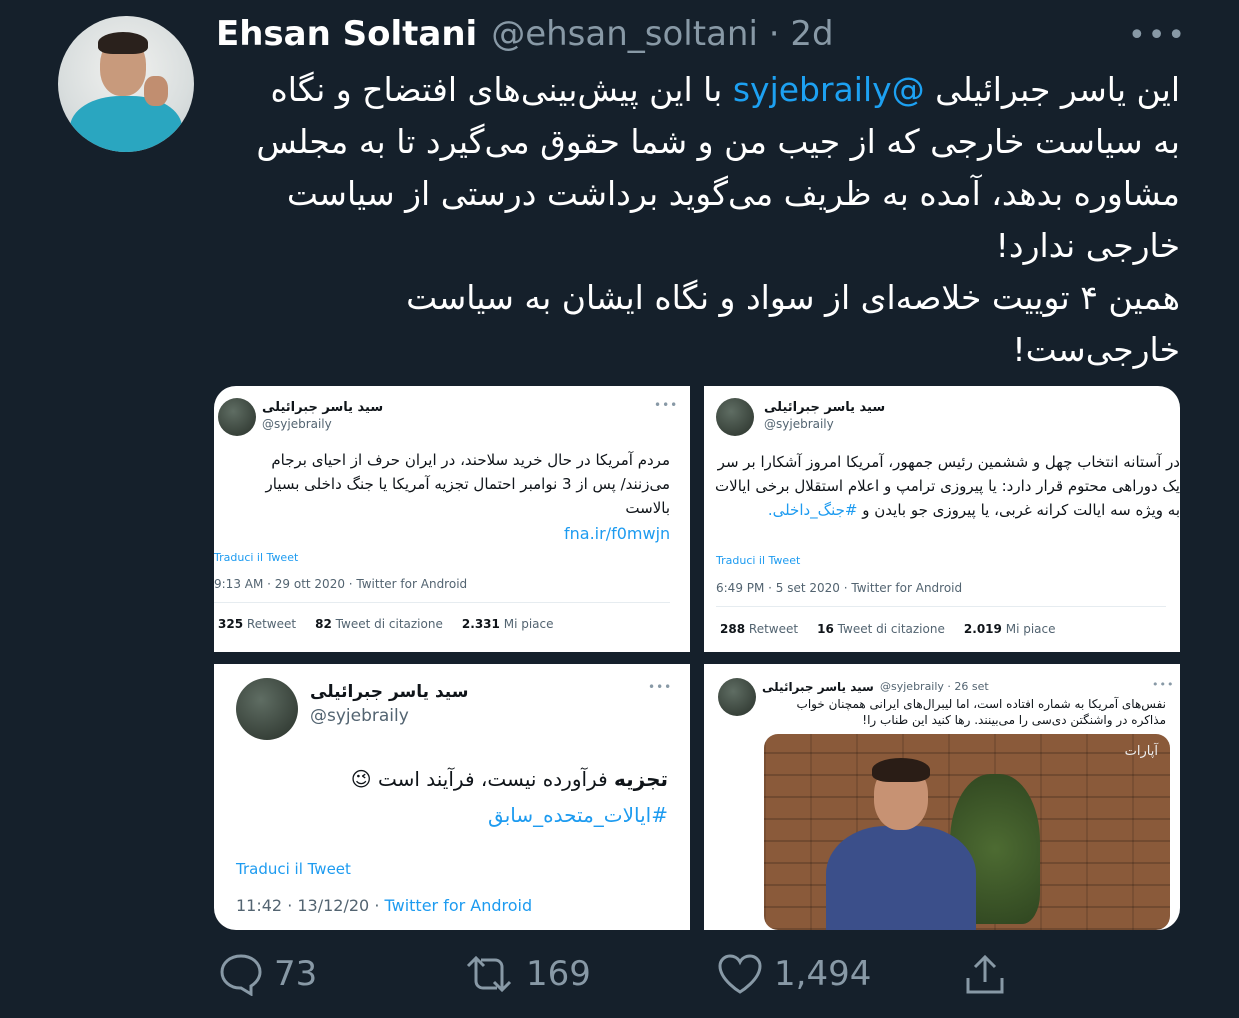 This screenshot has height=1018, width=1239. What do you see at coordinates (934, 686) in the screenshot?
I see `mini-handle: @syjebraily · 26 set` at bounding box center [934, 686].